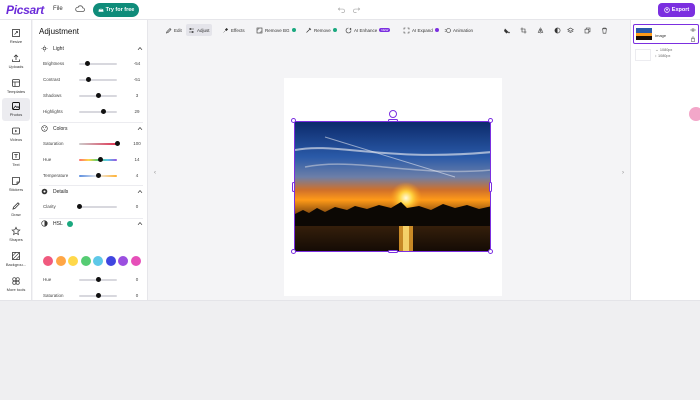  Describe the element at coordinates (16, 36) in the screenshot. I see `rail-item-resize: Resize` at that location.